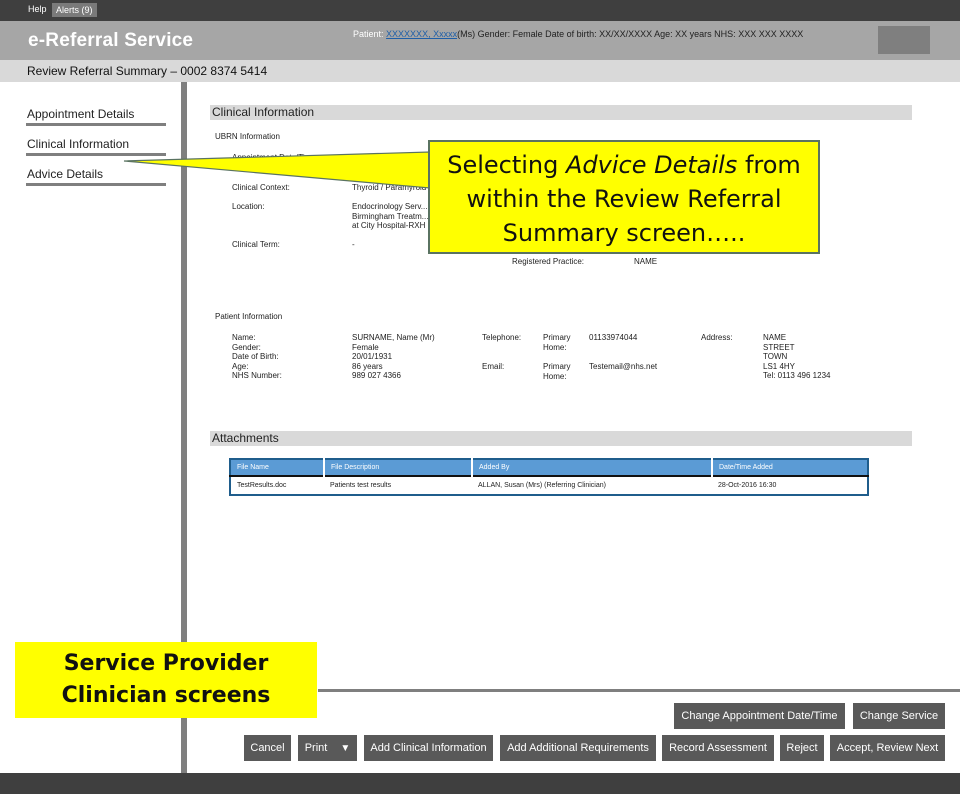  Describe the element at coordinates (592, 467) in the screenshot. I see `column-added-by: Added By` at that location.